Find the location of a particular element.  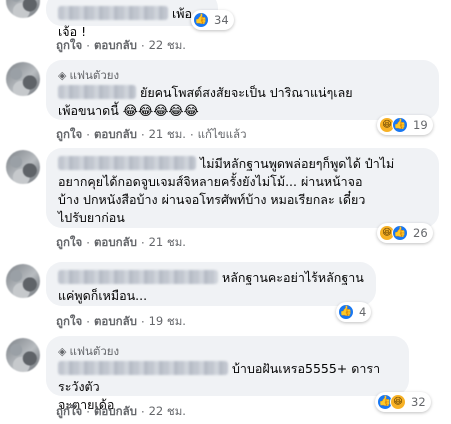

haha-icon: 😆 is located at coordinates (398, 402).